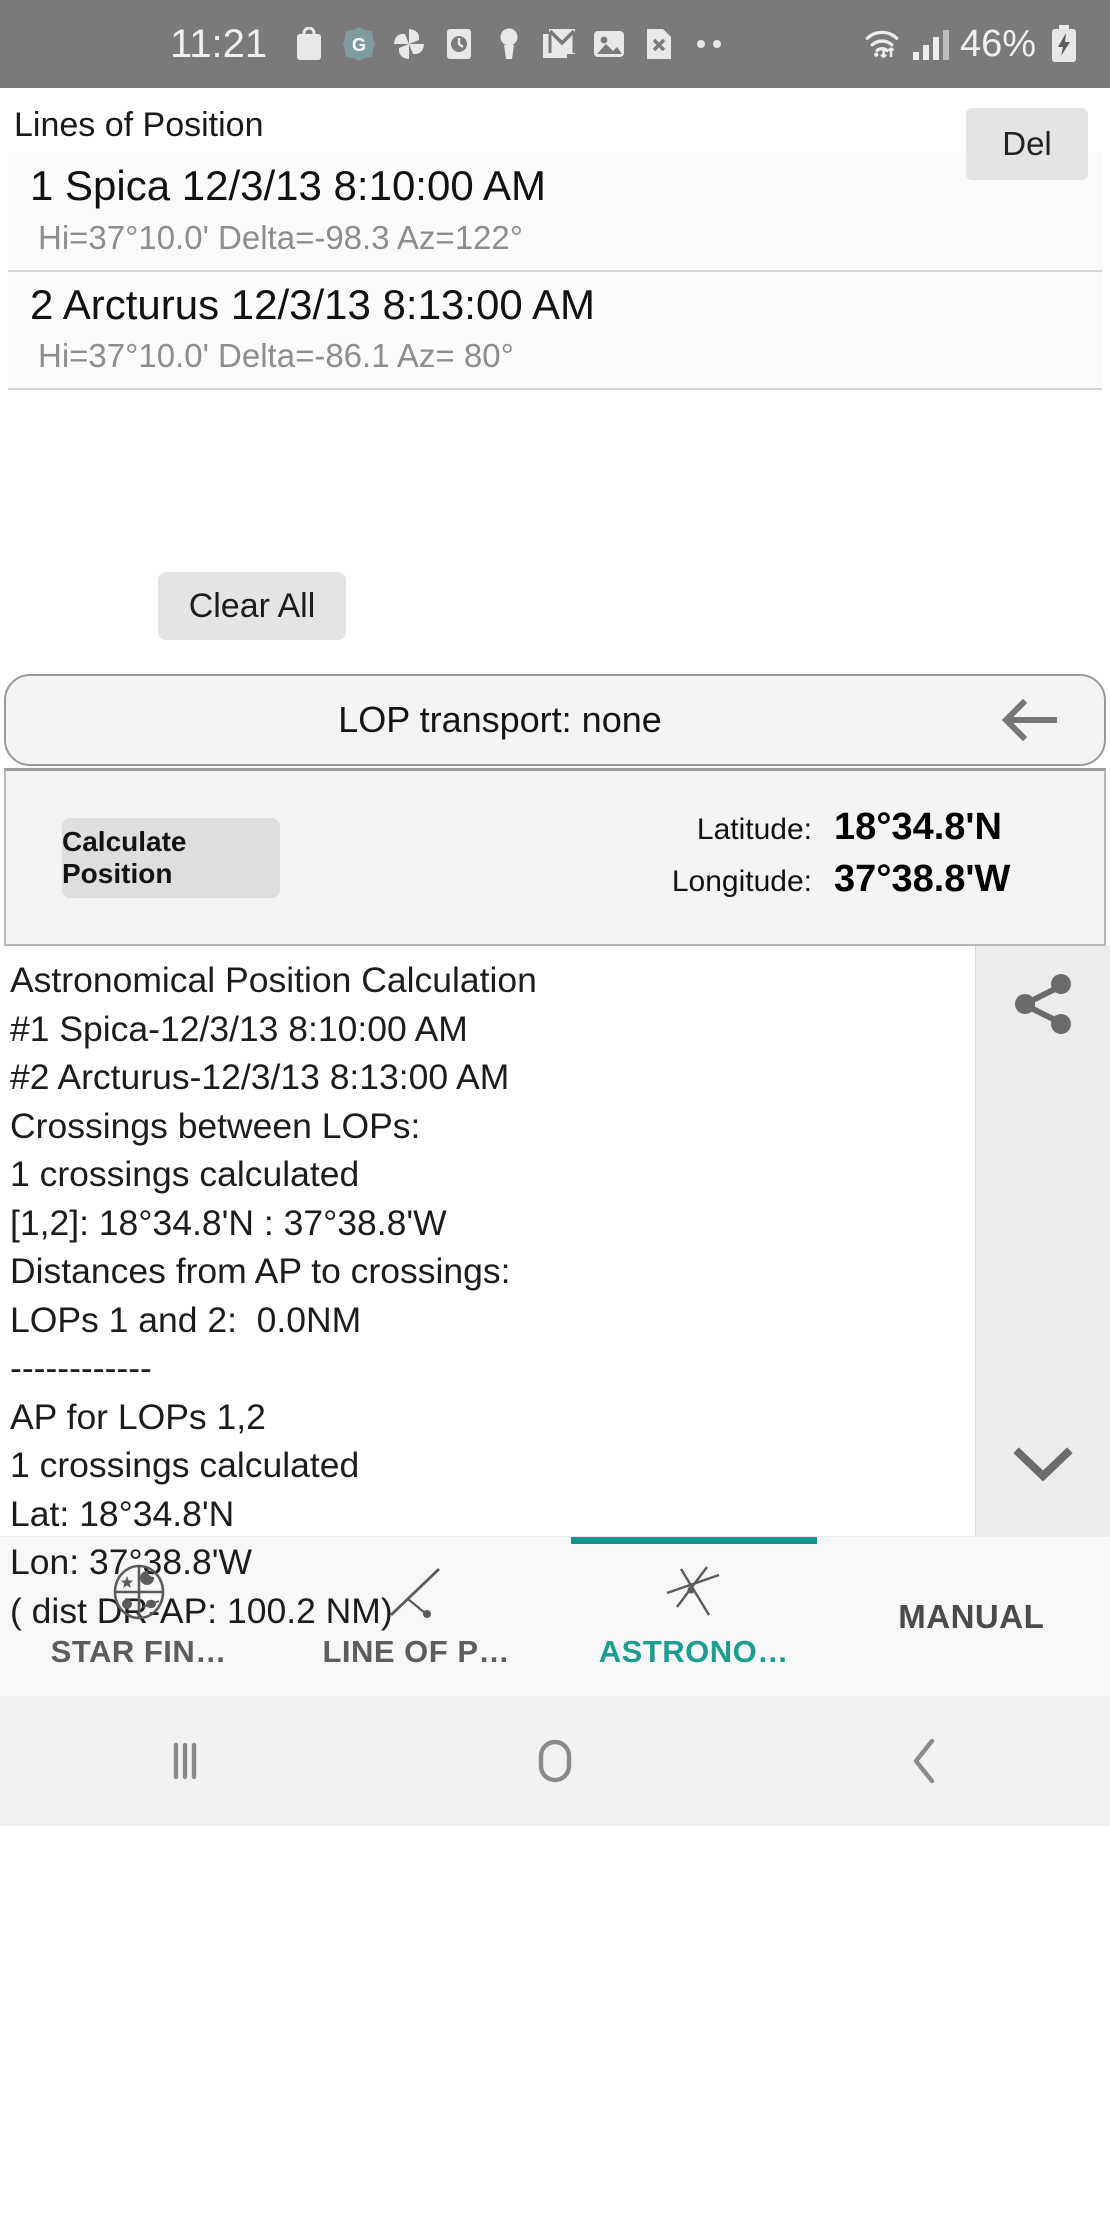 The height and width of the screenshot is (2220, 1110). What do you see at coordinates (930, 44) in the screenshot?
I see `signal-bars-icon` at bounding box center [930, 44].